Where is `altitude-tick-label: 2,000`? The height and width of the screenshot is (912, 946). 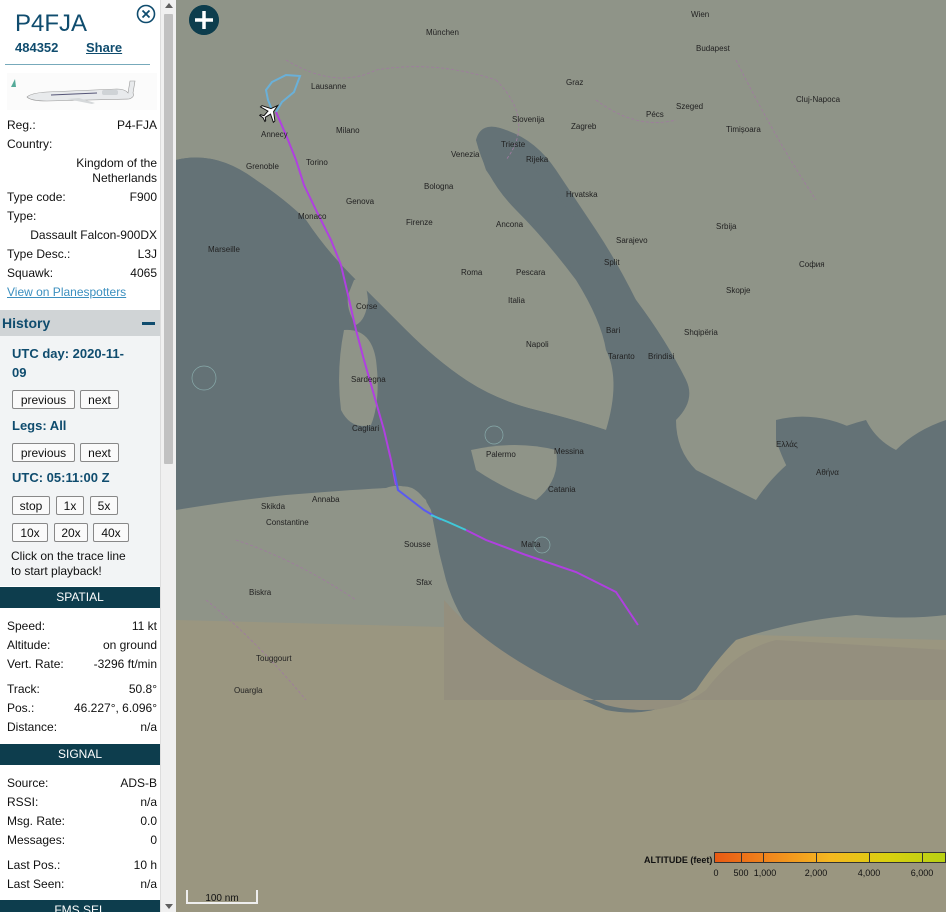 altitude-tick-label: 2,000 is located at coordinates (816, 873).